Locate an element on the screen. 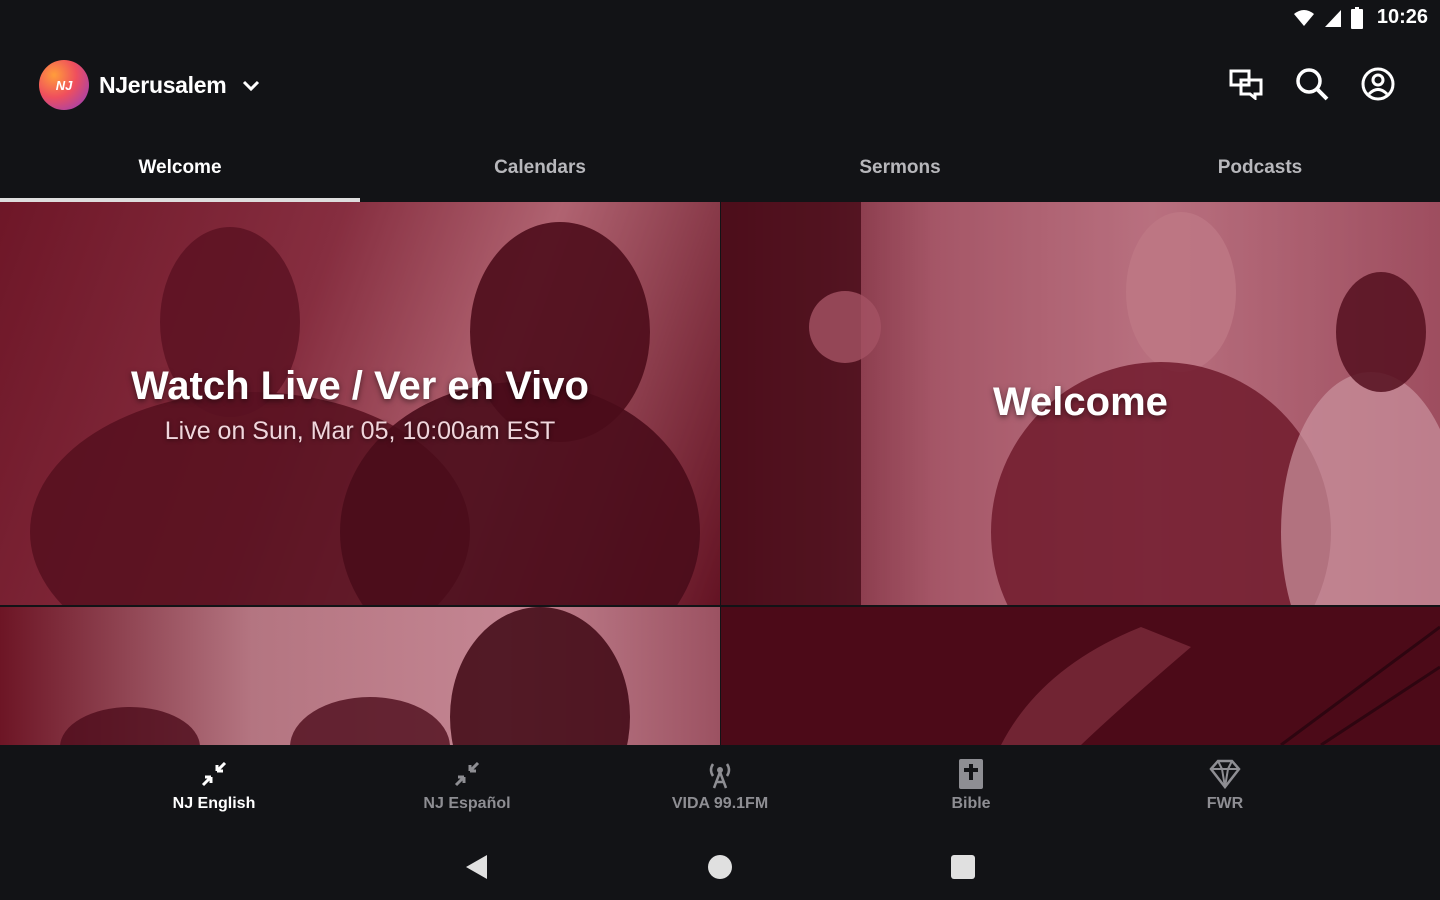 This screenshot has height=900, width=1440. wifi-icon is located at coordinates (1303, 17).